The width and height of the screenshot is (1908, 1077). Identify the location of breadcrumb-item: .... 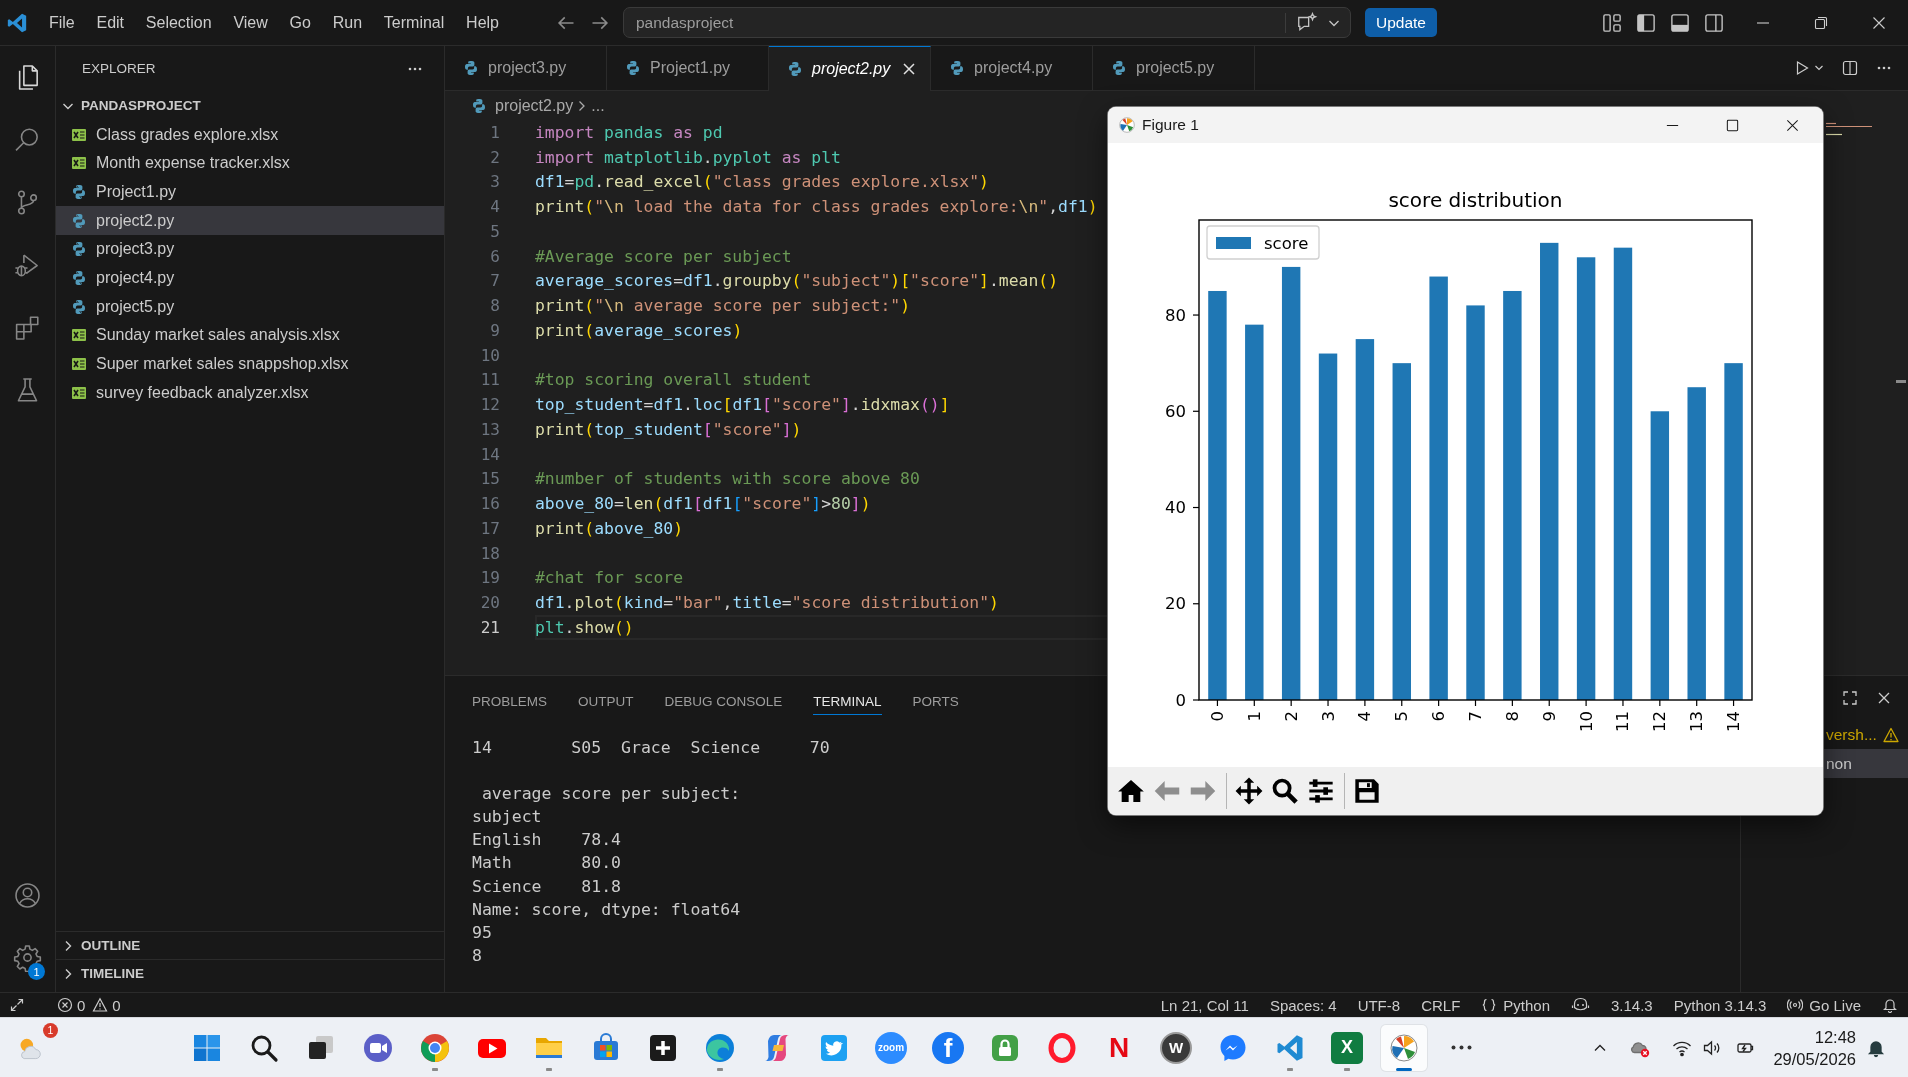
(598, 105).